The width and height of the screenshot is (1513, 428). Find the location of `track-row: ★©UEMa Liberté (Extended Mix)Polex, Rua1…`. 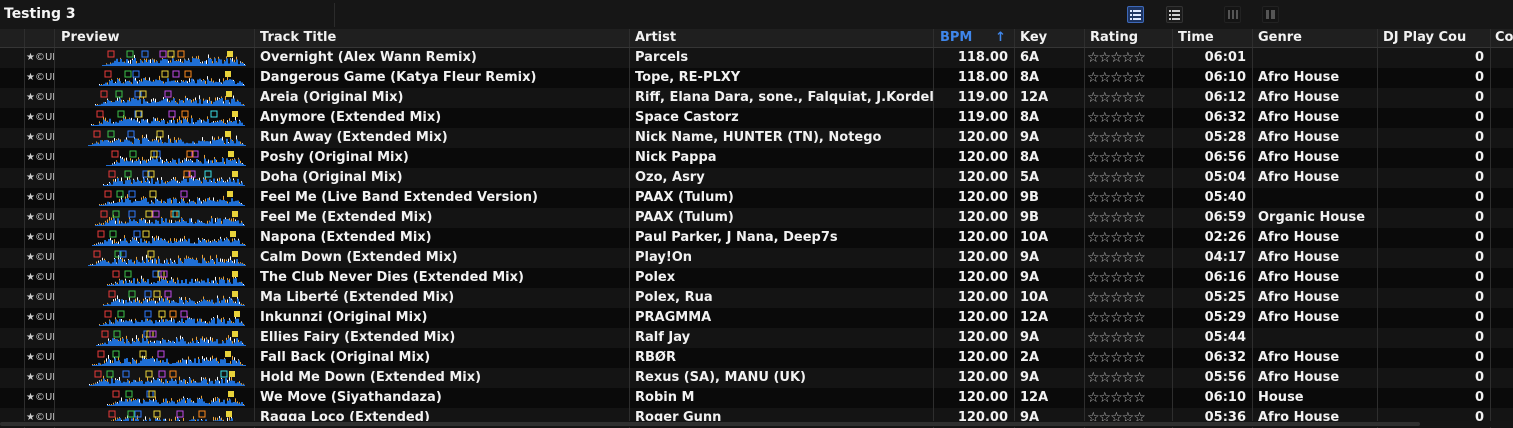

track-row: ★©UEMa Liberté (Extended Mix)Polex, Rua1… is located at coordinates (756, 298).